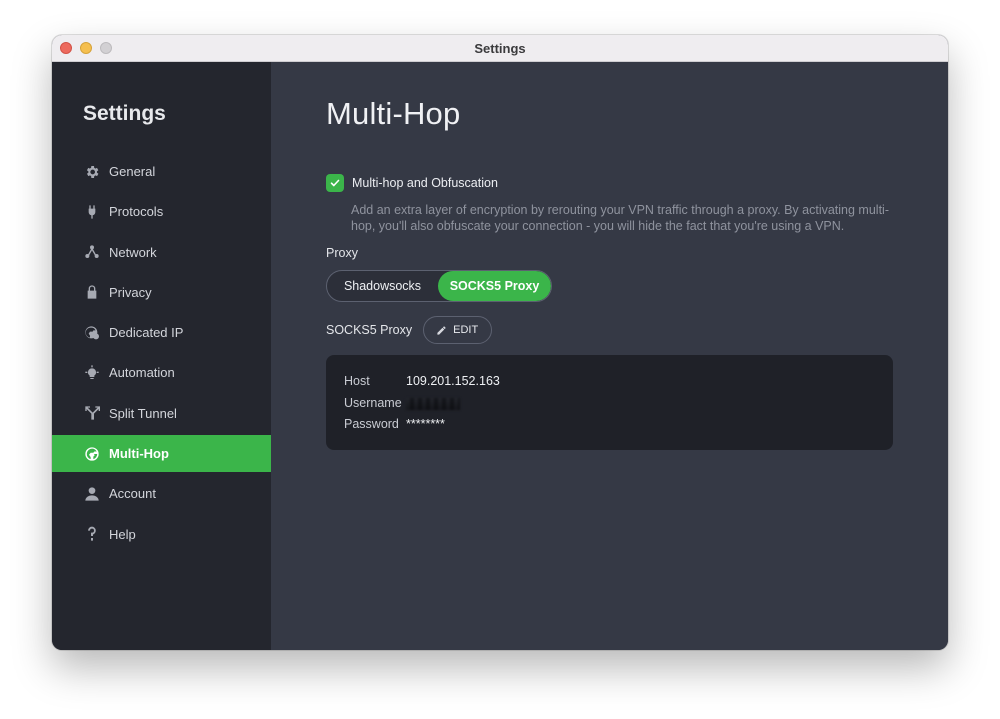  I want to click on host-row: Host 109.201.152.163, so click(422, 381).